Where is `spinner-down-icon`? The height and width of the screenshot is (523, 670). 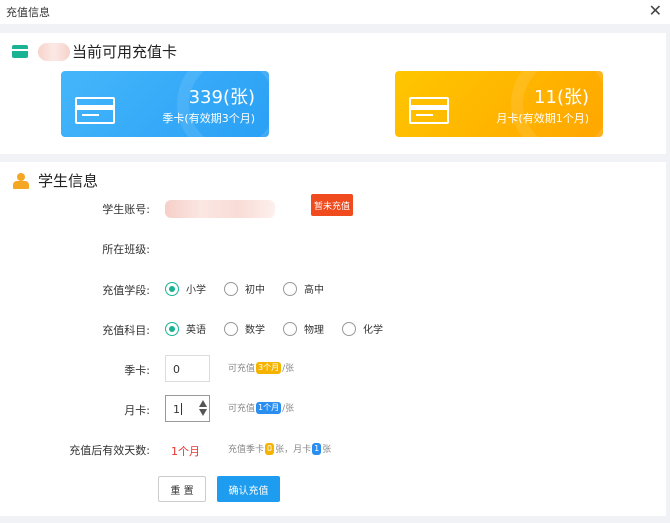
spinner-down-icon is located at coordinates (203, 412).